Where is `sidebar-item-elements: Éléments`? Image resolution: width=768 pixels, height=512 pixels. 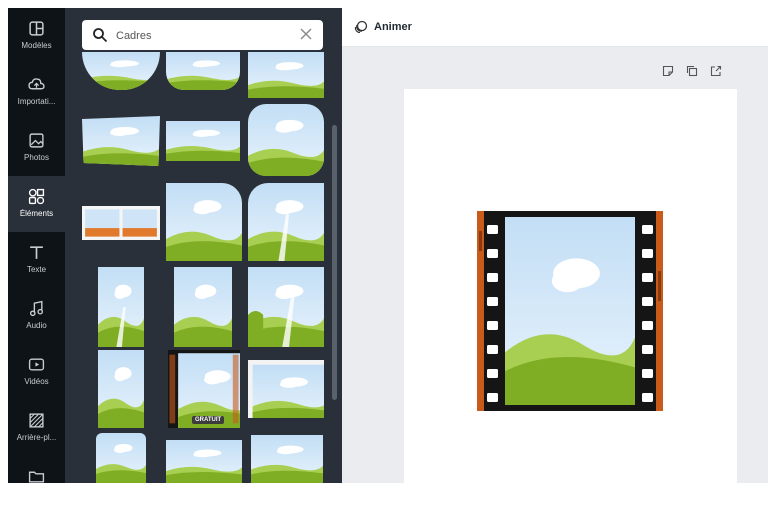 sidebar-item-elements: Éléments is located at coordinates (36, 204).